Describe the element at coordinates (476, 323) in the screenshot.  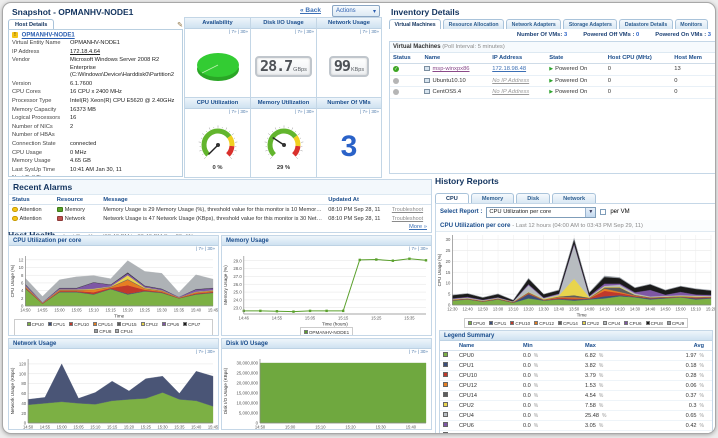
I see `chart-legend-item: CPU0` at that location.